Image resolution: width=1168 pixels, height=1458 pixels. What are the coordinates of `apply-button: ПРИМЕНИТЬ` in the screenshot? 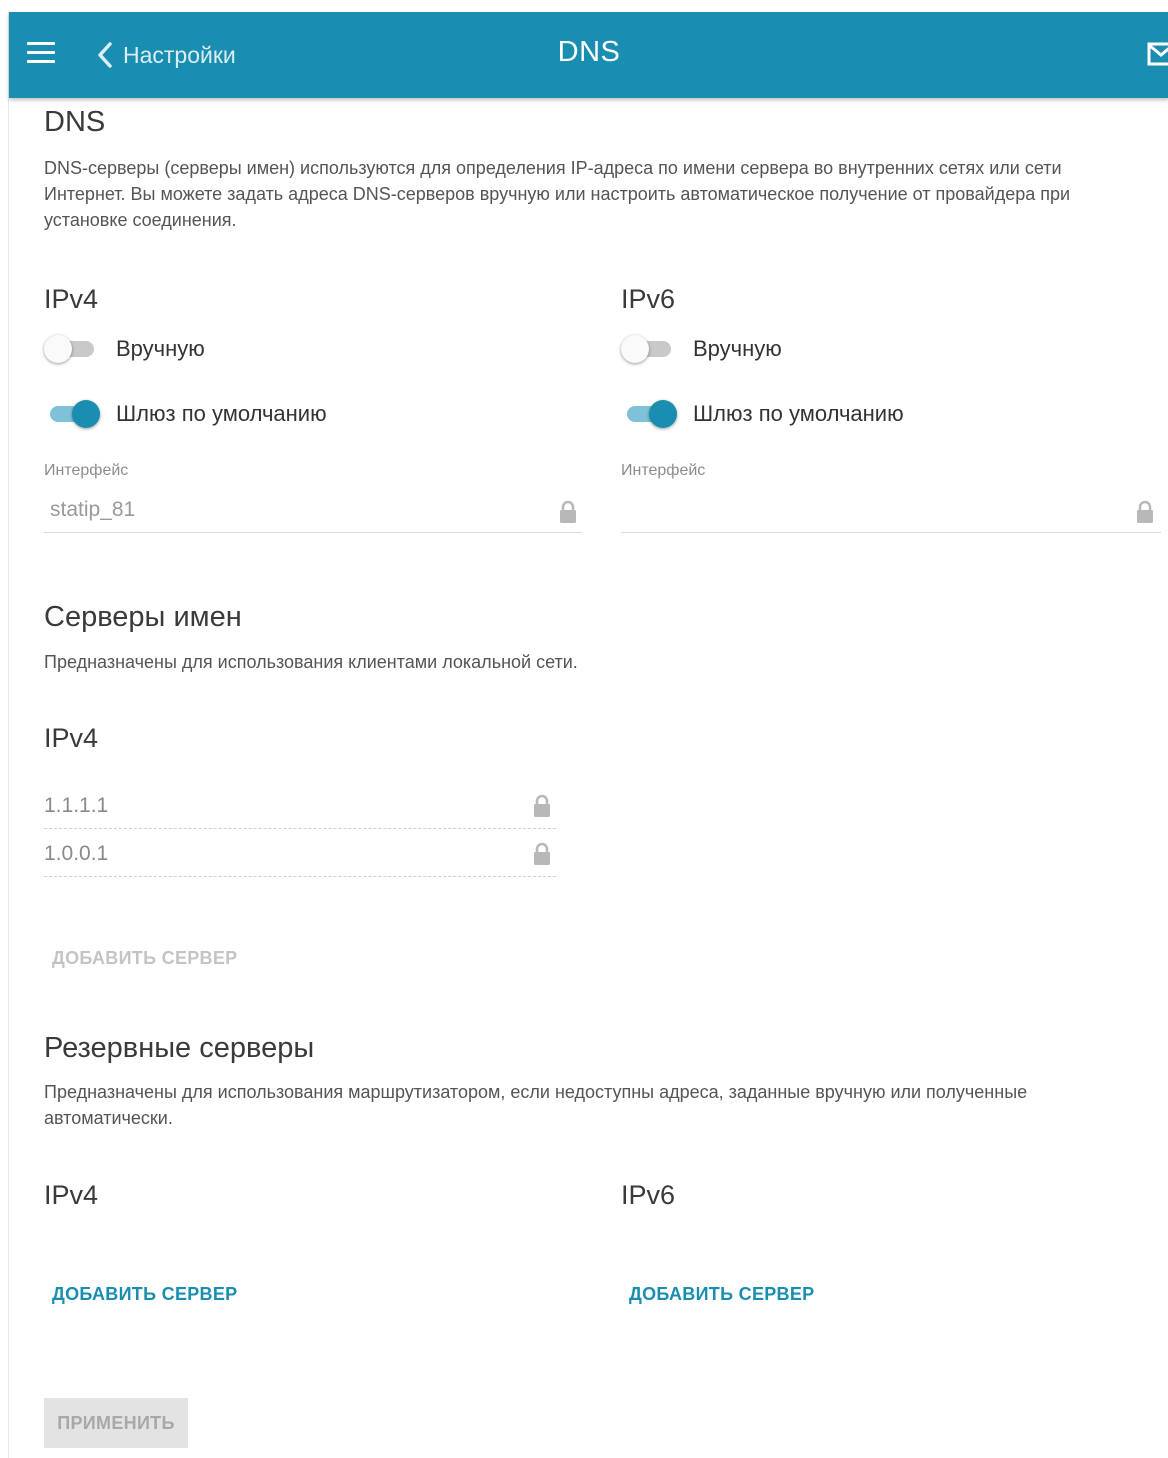 It's located at (116, 1423).